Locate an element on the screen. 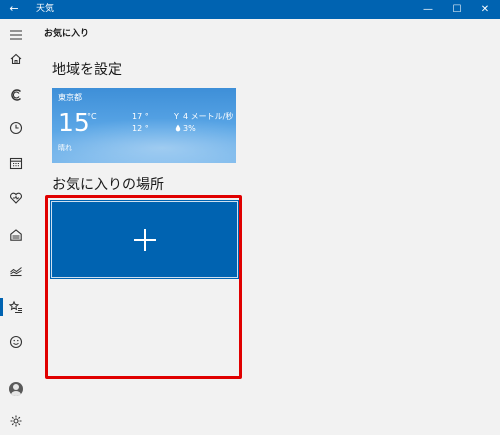 This screenshot has height=435, width=500. user-avatar-icon is located at coordinates (16, 389).